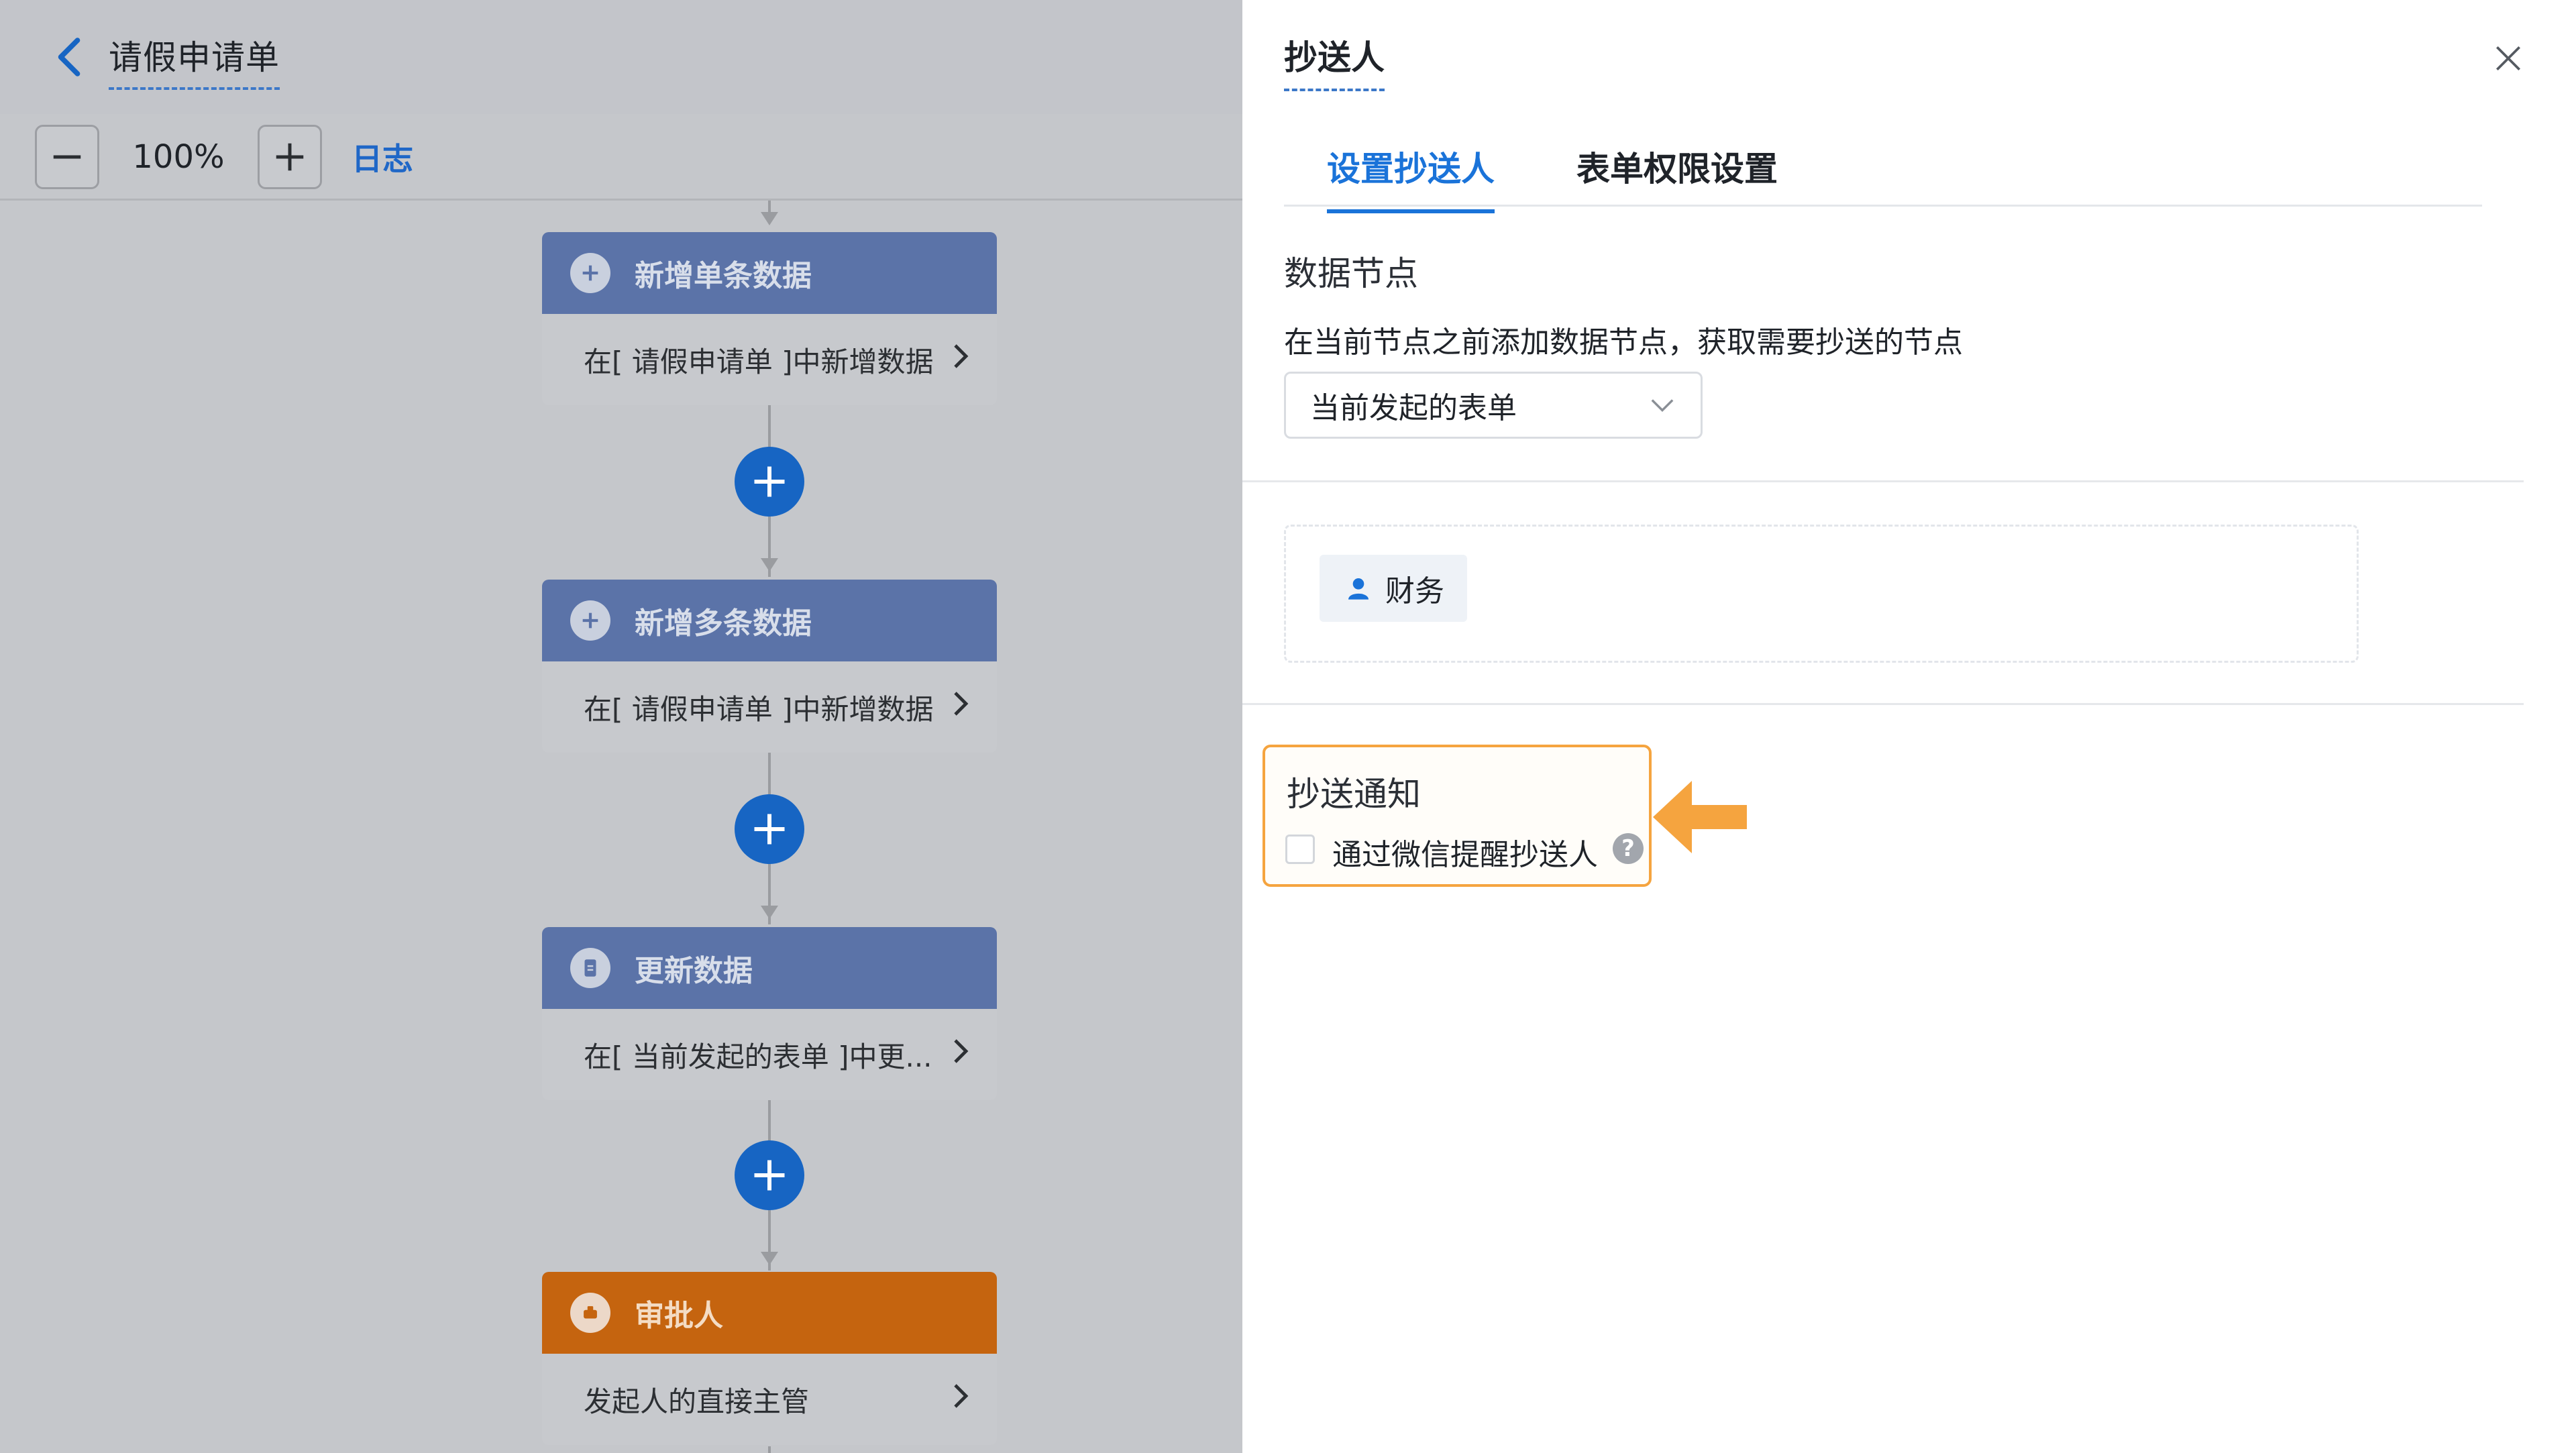 The image size is (2576, 1453). Describe the element at coordinates (1351, 273) in the screenshot. I see `data-node-label: 数据节点` at that location.